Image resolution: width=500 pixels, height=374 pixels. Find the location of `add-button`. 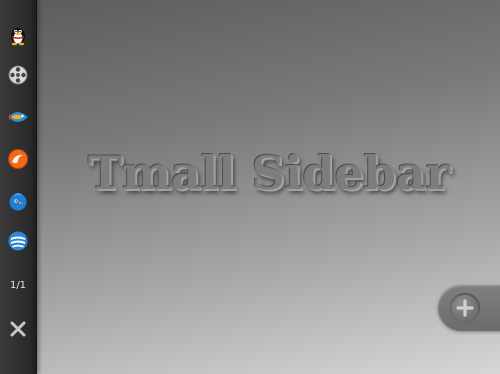

add-button is located at coordinates (469, 308).